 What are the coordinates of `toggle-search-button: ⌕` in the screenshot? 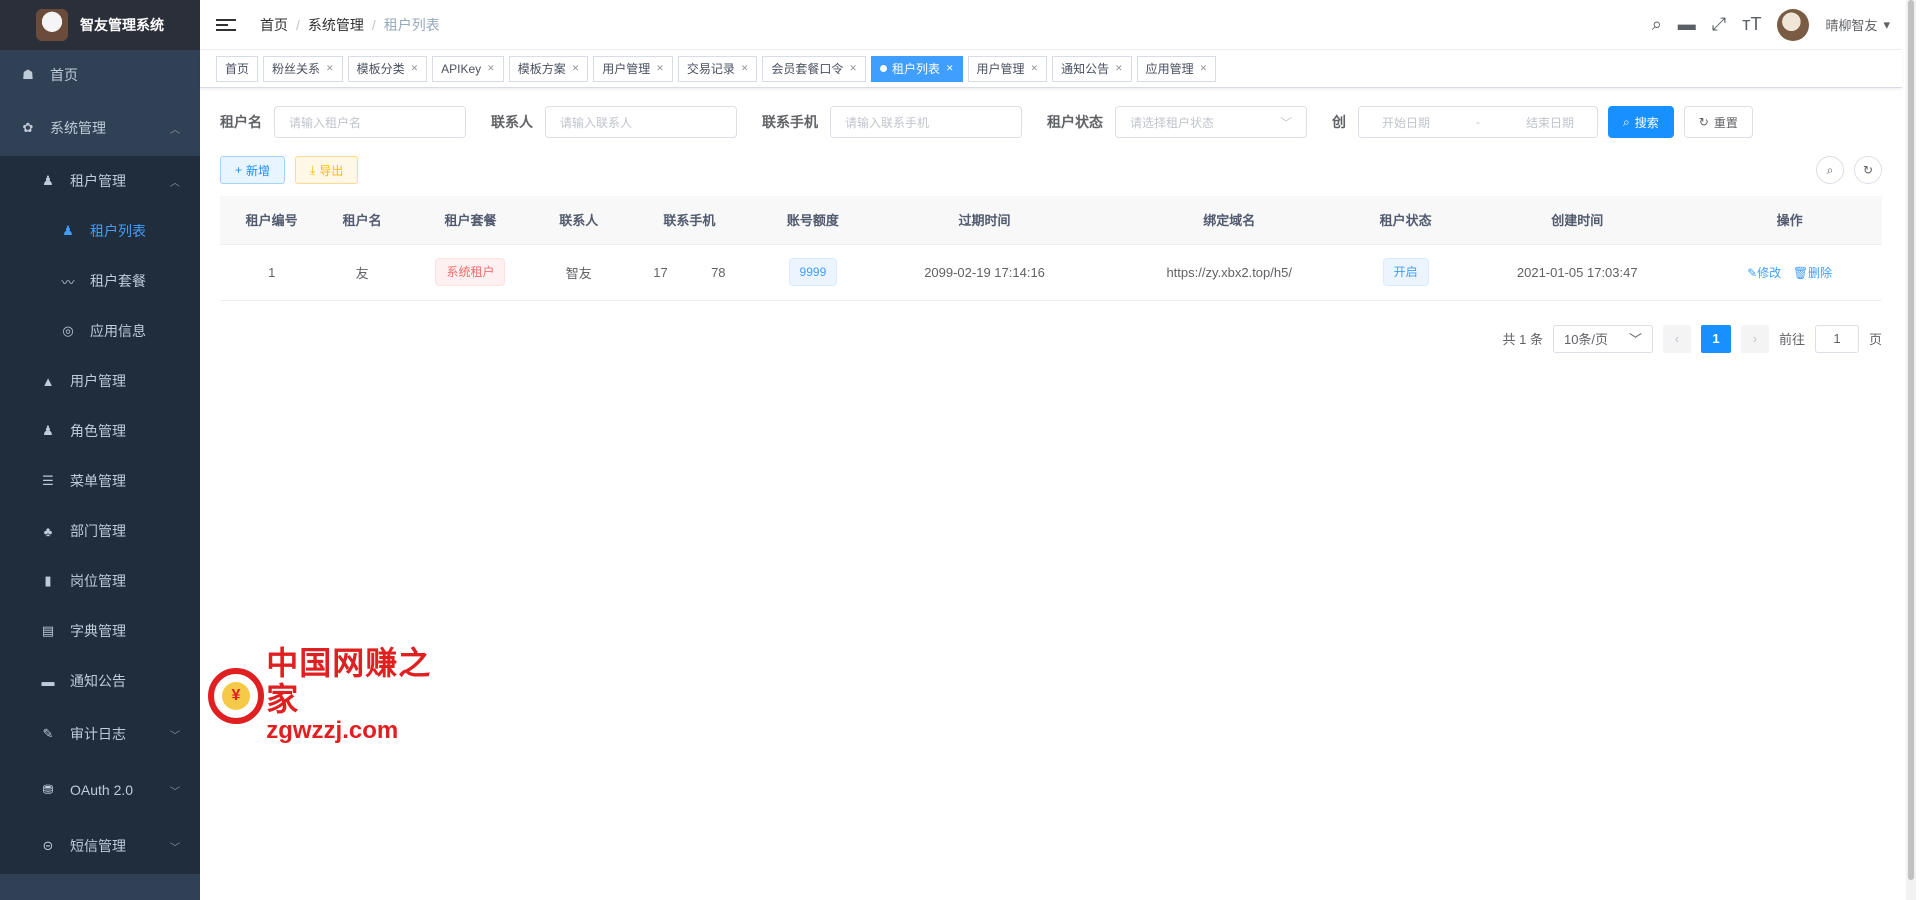 It's located at (1830, 170).